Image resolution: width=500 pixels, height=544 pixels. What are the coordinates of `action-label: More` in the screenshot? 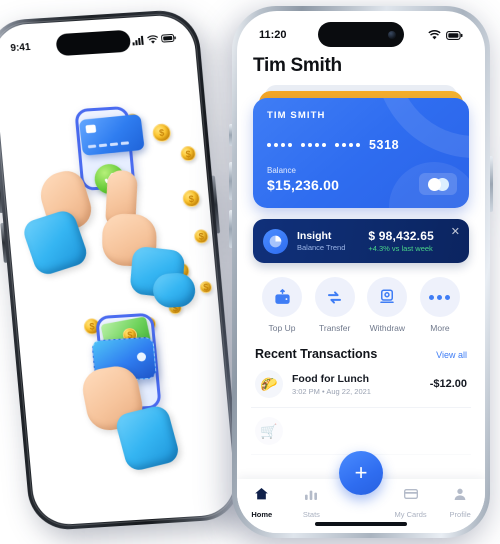 It's located at (440, 328).